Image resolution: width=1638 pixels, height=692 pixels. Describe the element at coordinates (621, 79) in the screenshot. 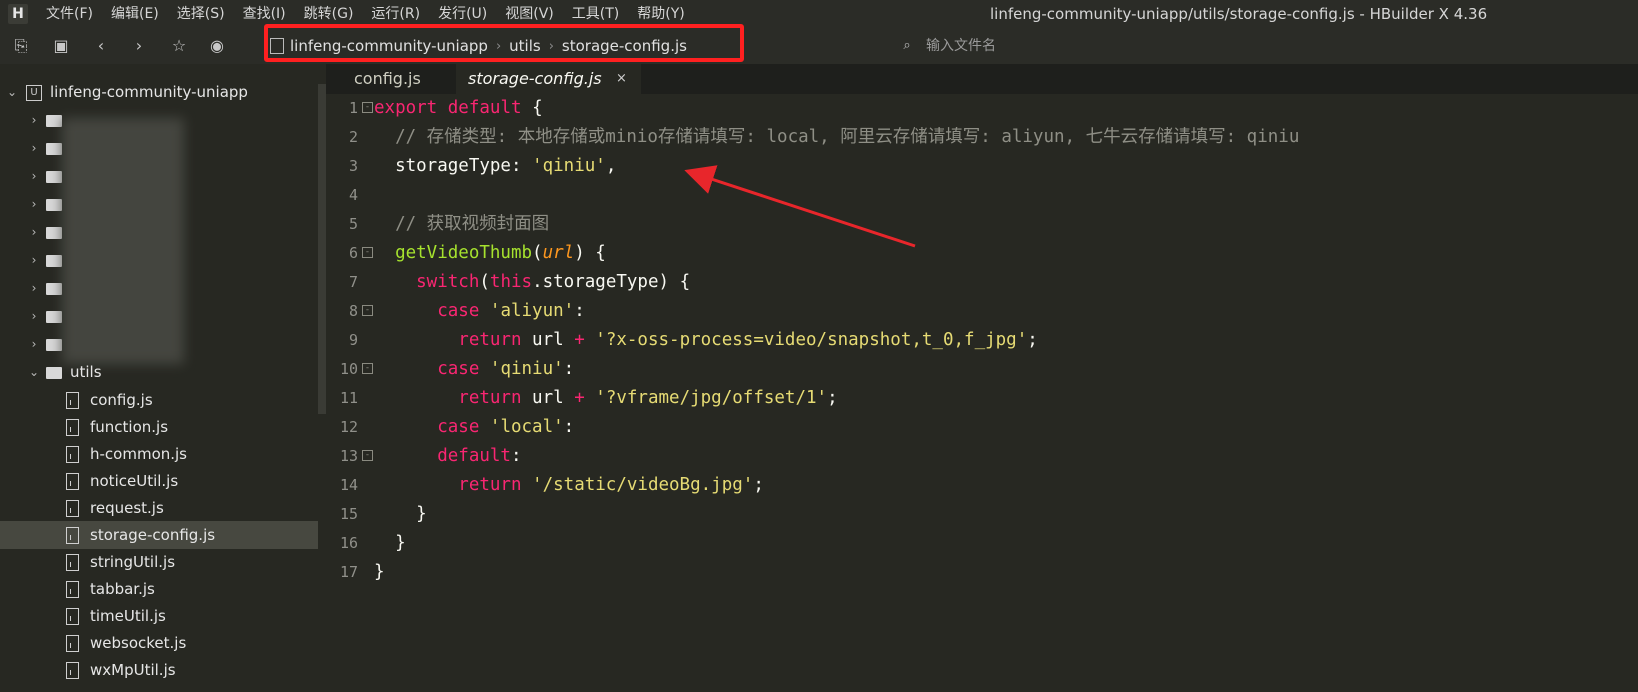

I see `close-icon: ×` at that location.